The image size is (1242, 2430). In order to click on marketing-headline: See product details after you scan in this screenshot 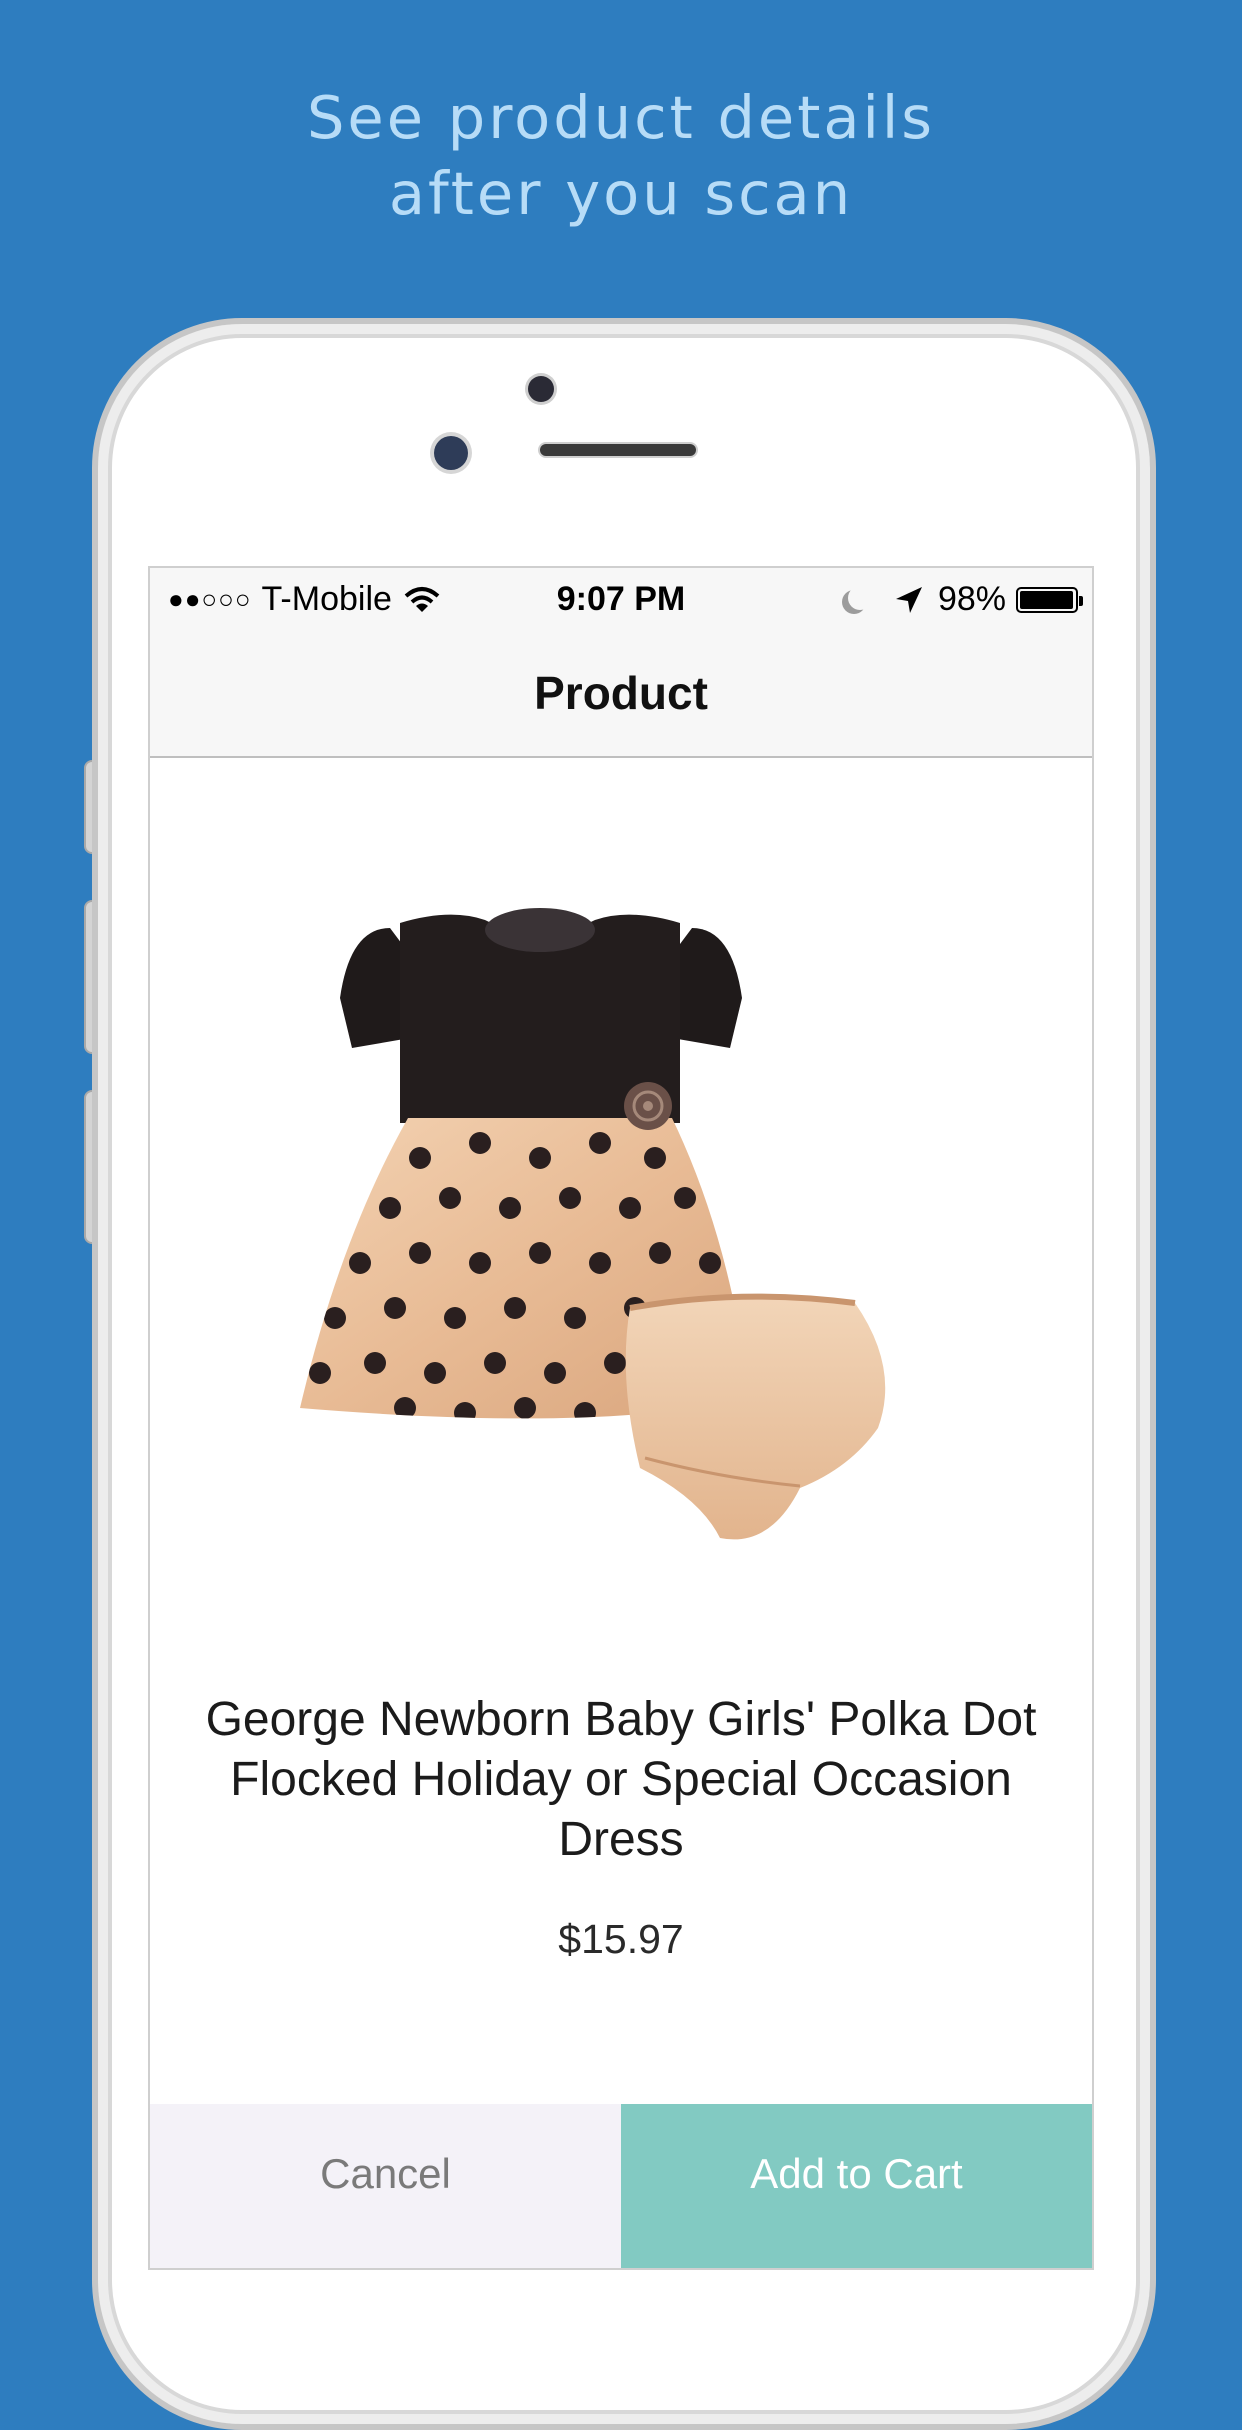, I will do `click(621, 156)`.